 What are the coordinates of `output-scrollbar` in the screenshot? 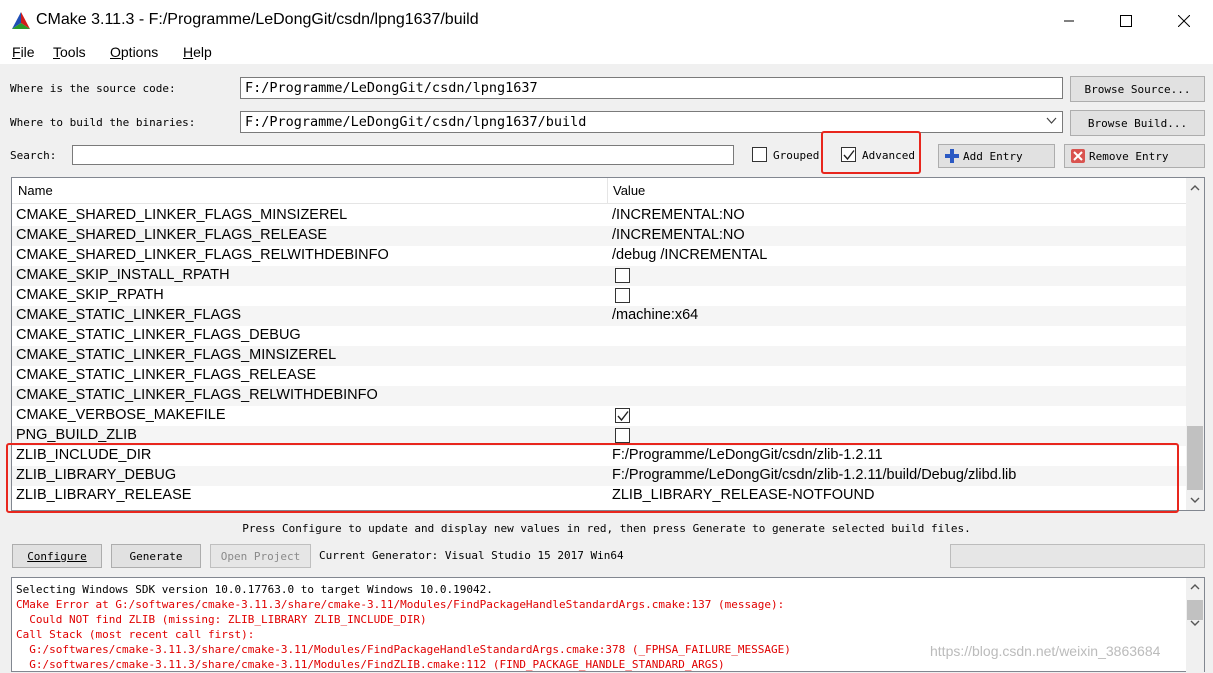 It's located at (1195, 625).